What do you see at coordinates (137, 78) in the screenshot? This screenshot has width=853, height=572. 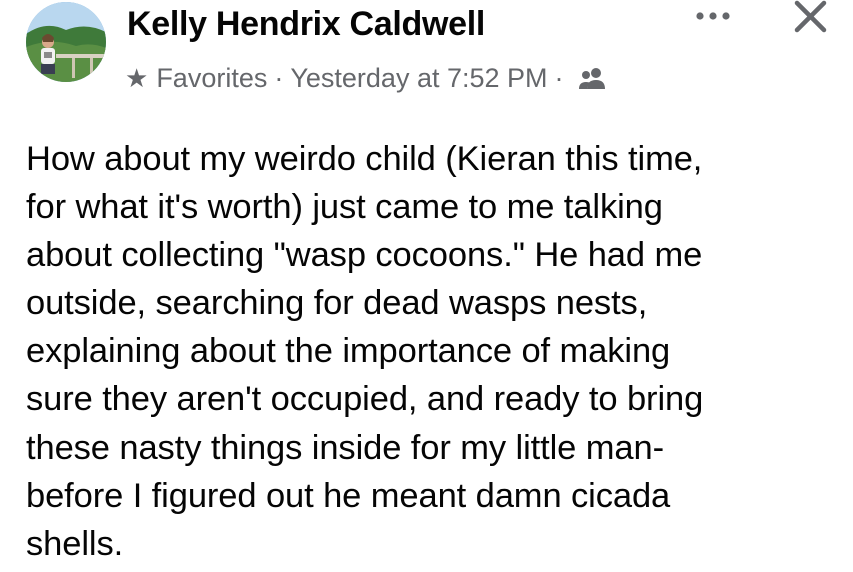 I see `star-icon: ★` at bounding box center [137, 78].